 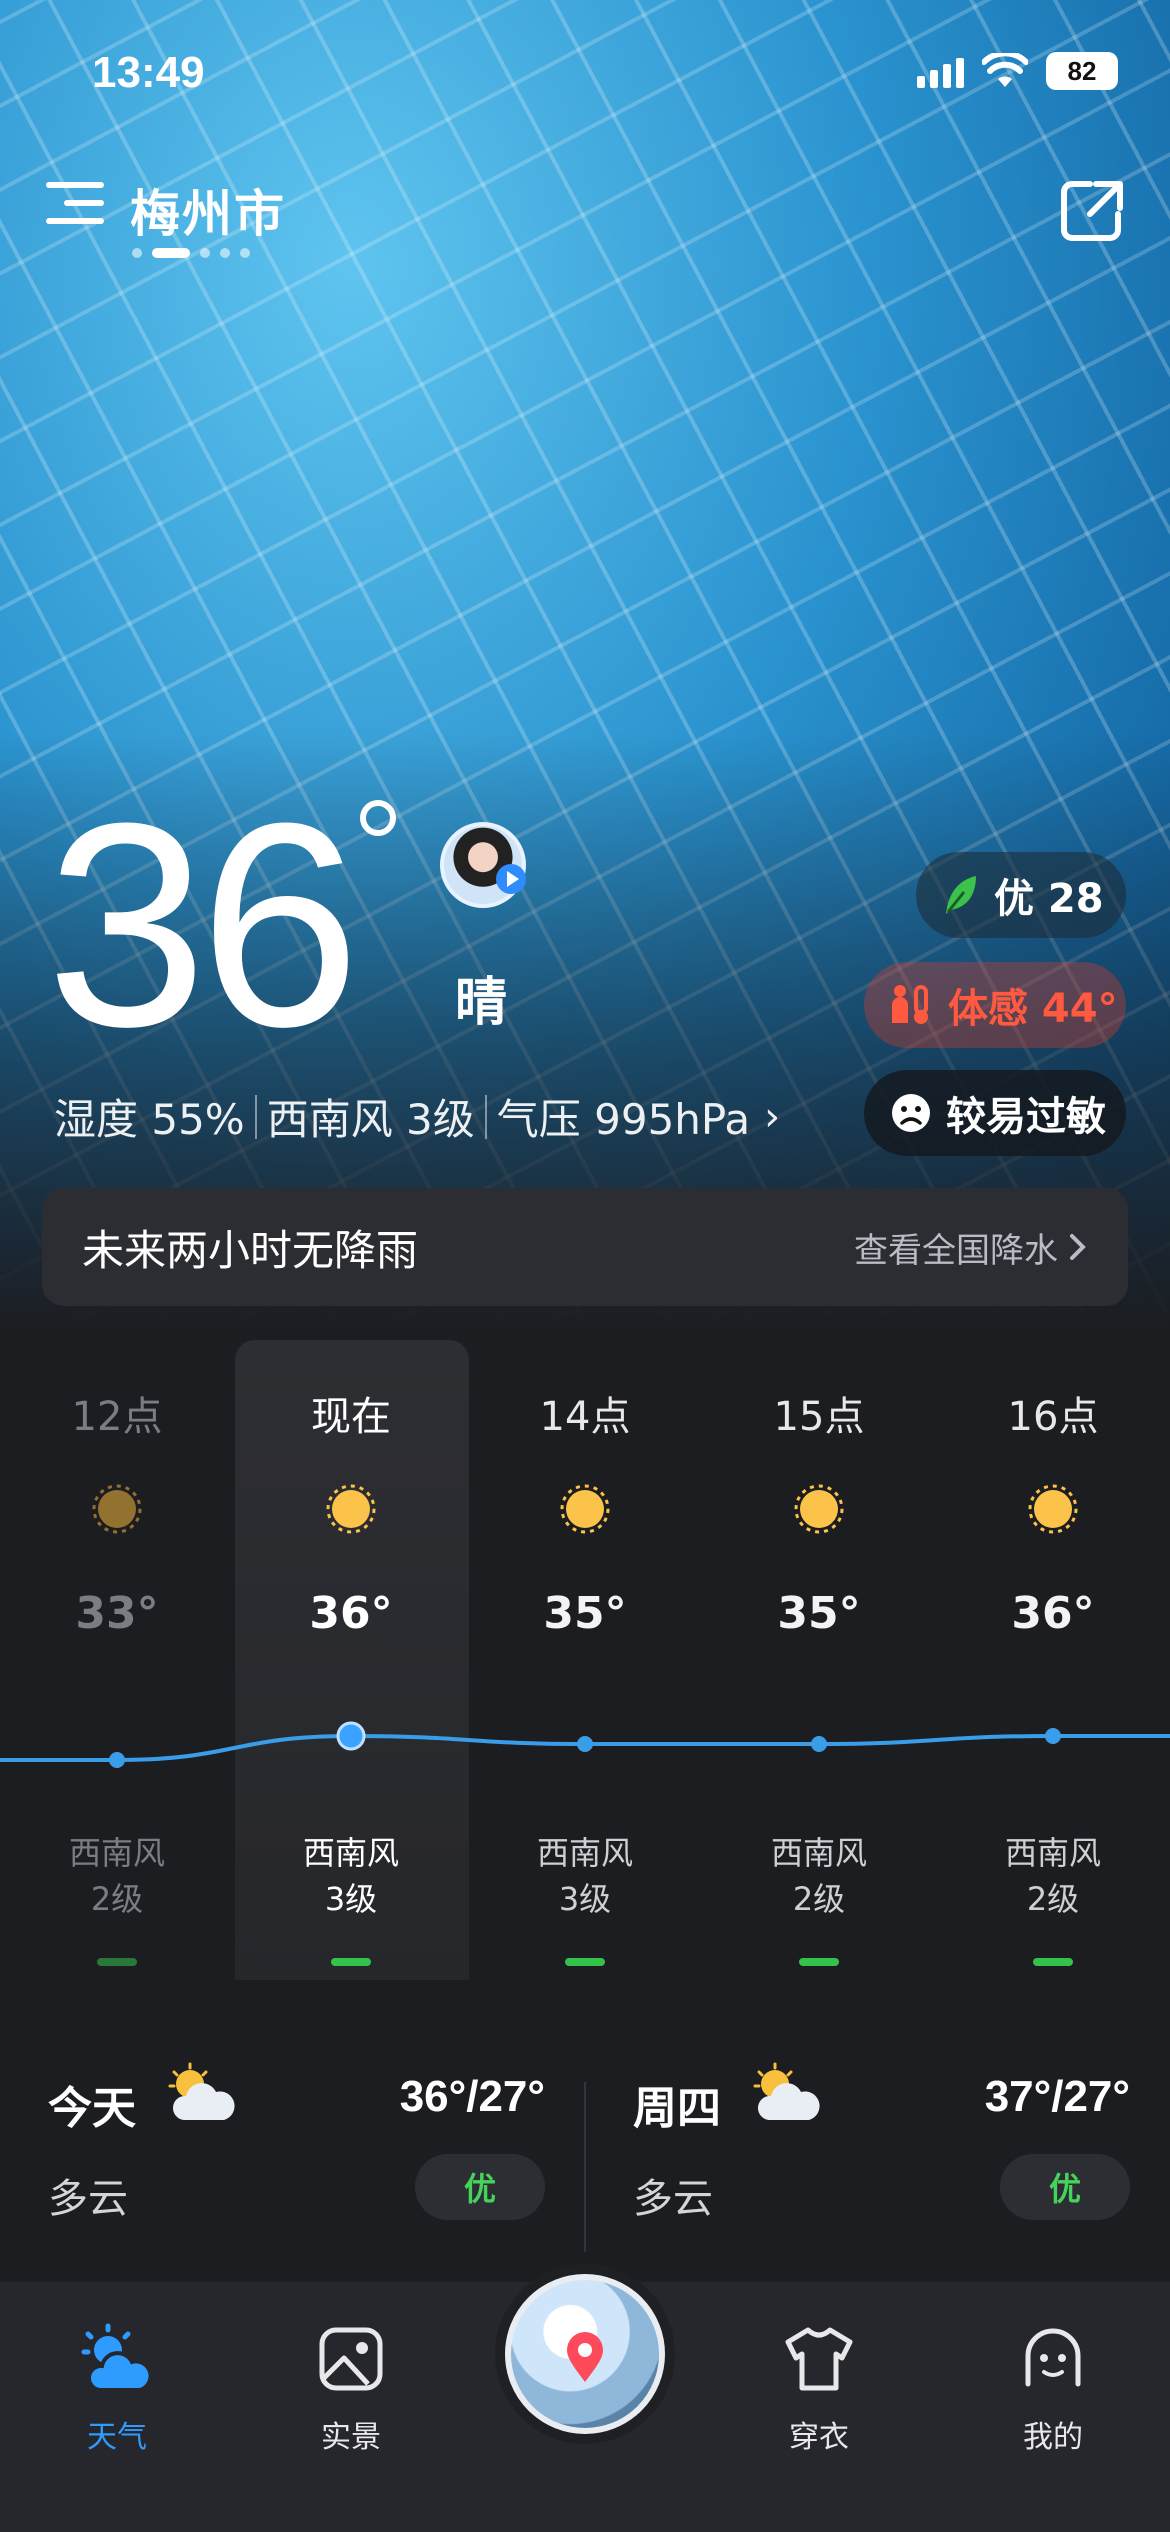 I want to click on day-name: 今天, so click(x=92, y=2108).